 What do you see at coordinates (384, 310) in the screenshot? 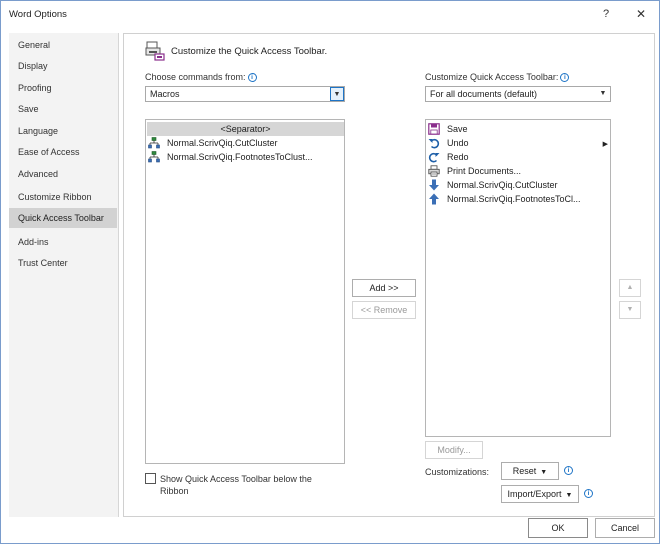
I see `remove-button: << Remove` at bounding box center [384, 310].